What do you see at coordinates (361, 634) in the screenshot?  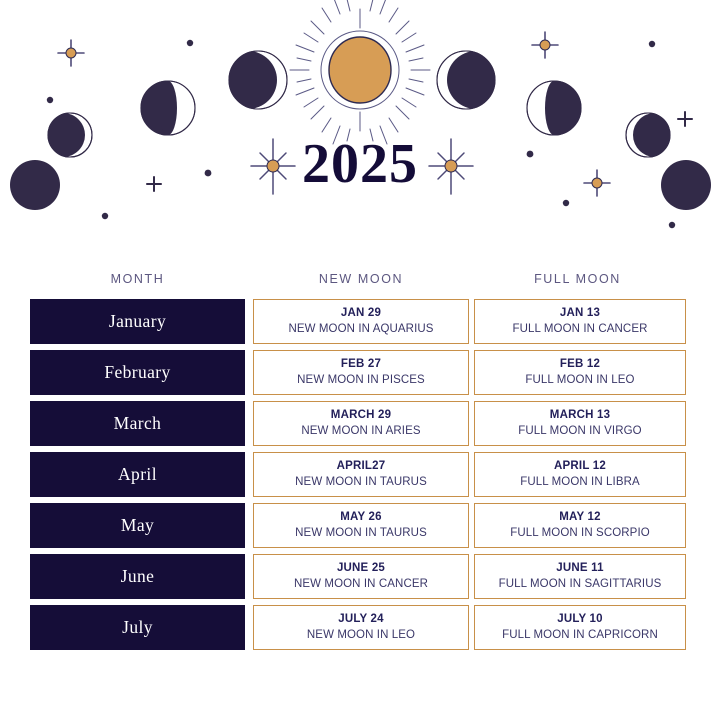 I see `new-moon-sign: NEW MOON IN LEO` at bounding box center [361, 634].